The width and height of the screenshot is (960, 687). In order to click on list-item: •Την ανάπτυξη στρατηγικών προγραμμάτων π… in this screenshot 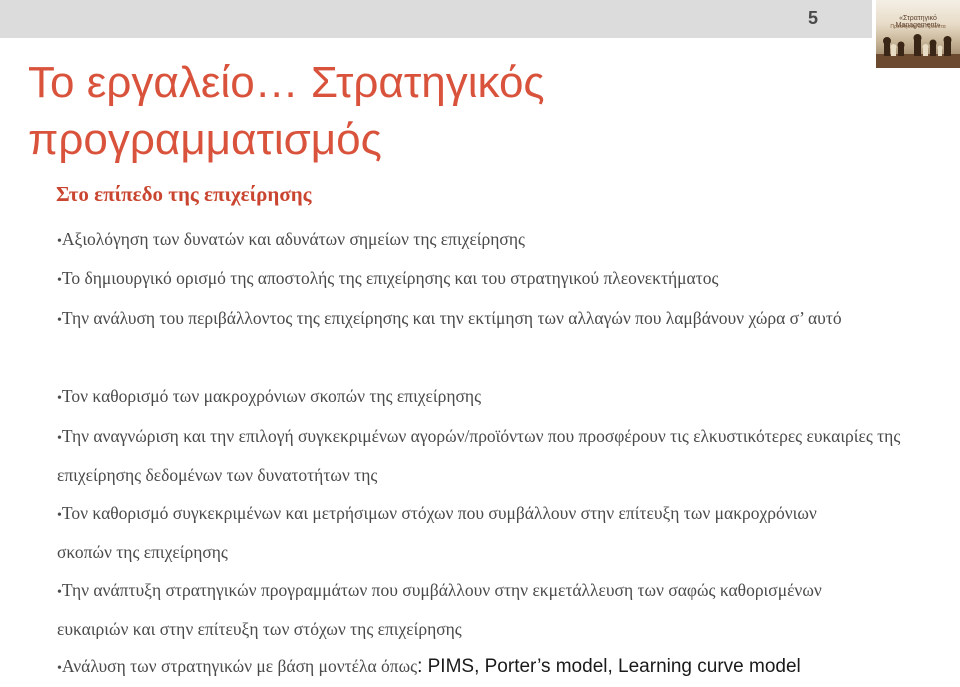, I will do `click(447, 610)`.